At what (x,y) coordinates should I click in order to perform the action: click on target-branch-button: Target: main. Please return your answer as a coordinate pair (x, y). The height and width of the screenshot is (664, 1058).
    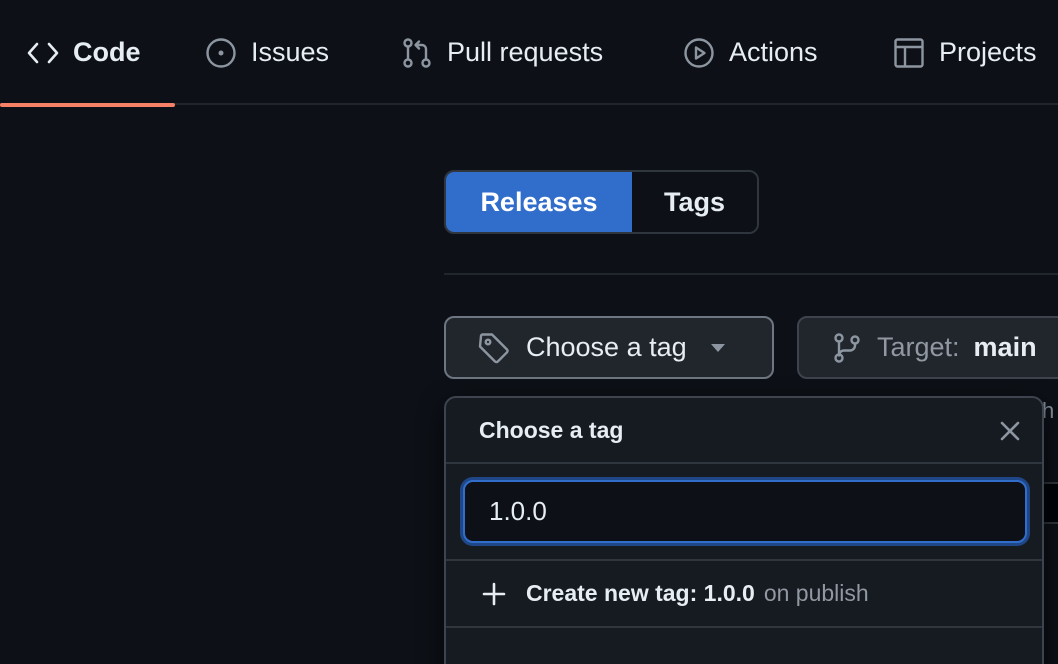
    Looking at the image, I should click on (927, 347).